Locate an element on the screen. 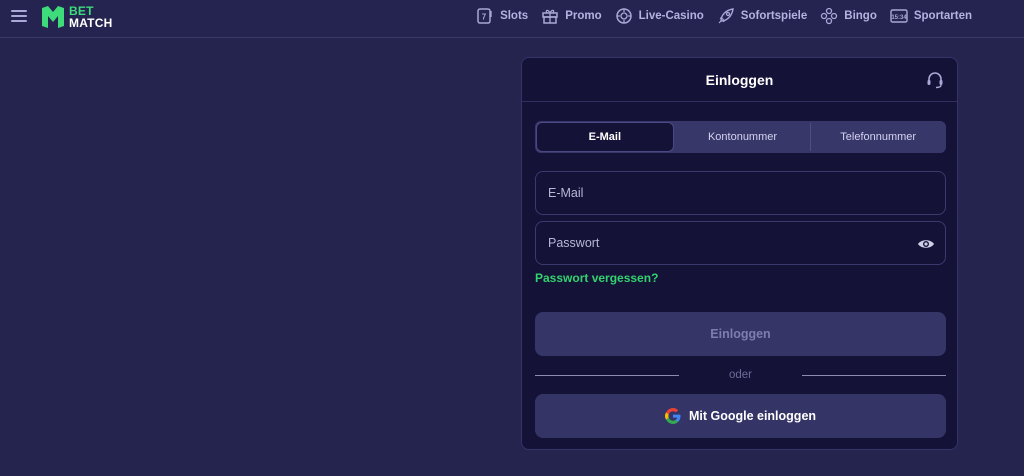 This screenshot has height=476, width=1024. tab-phone-number: Telefonnummer is located at coordinates (878, 137).